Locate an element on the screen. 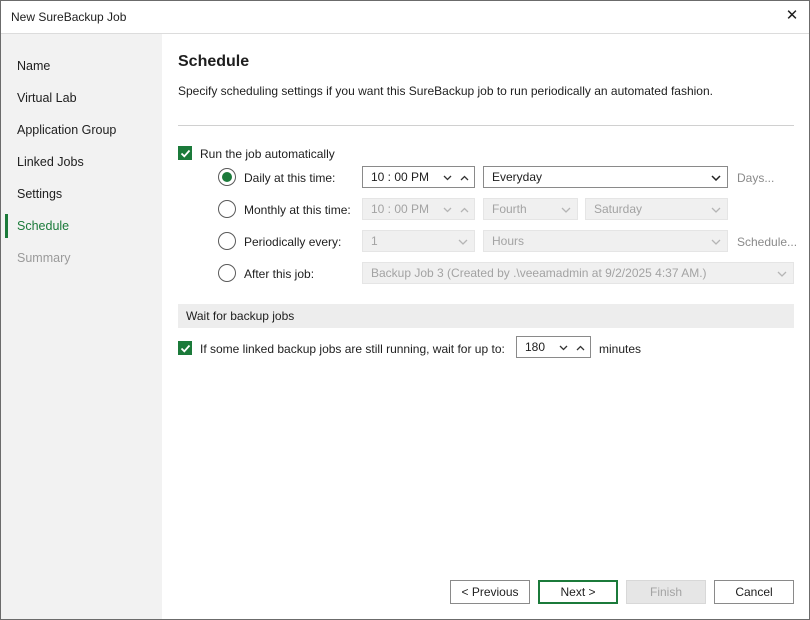 The image size is (810, 620). periodic-unit-value: Hours is located at coordinates (508, 241).